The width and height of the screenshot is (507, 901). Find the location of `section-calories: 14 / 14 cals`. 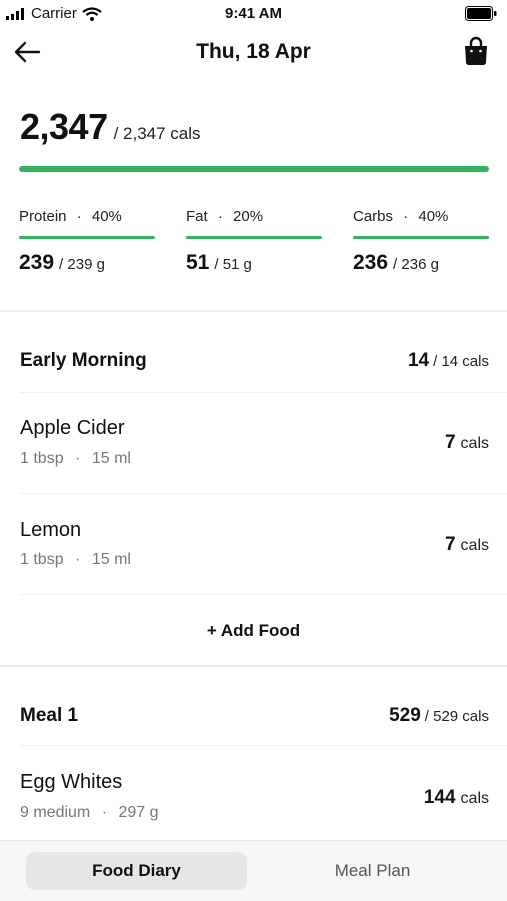

section-calories: 14 / 14 cals is located at coordinates (448, 361).